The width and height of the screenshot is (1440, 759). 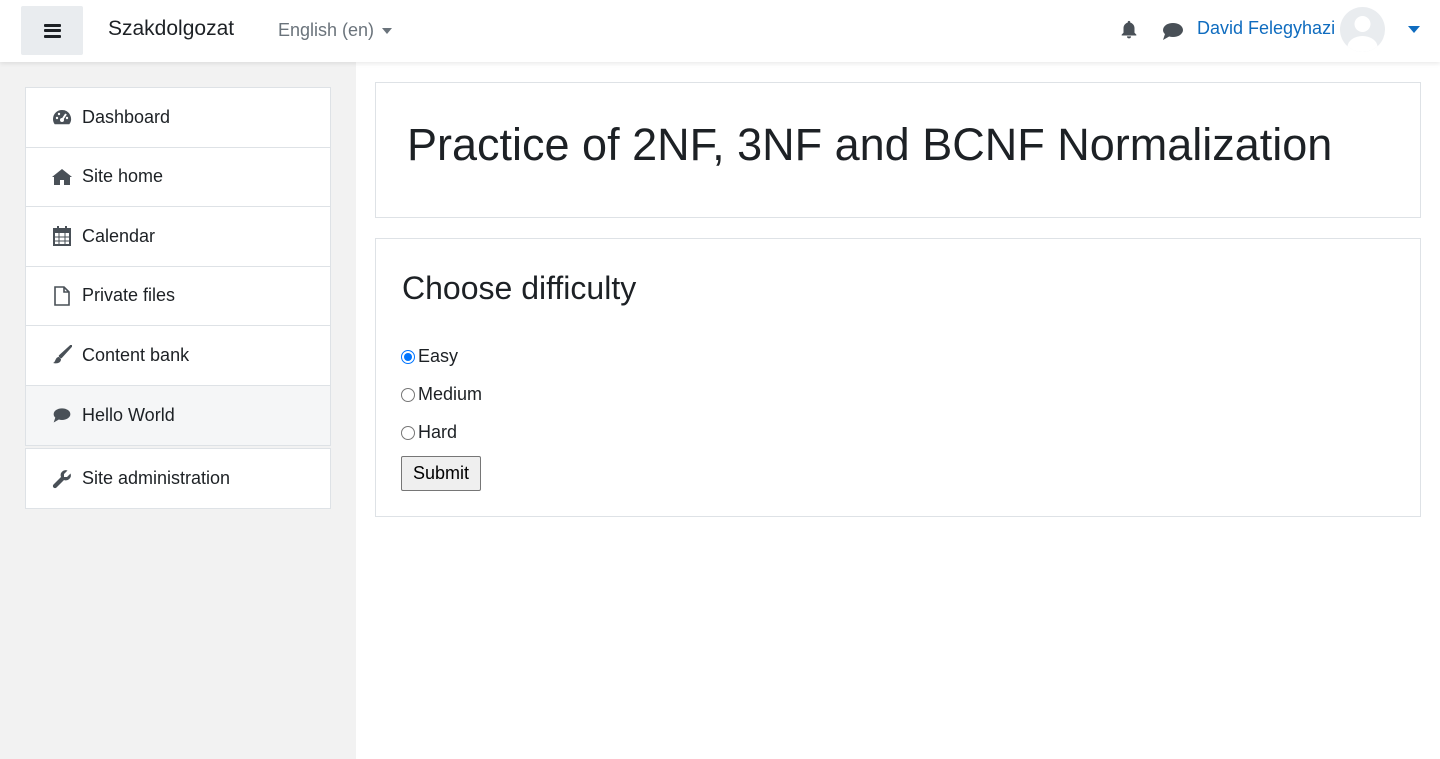 I want to click on user-menu-caret-icon, so click(x=1414, y=29).